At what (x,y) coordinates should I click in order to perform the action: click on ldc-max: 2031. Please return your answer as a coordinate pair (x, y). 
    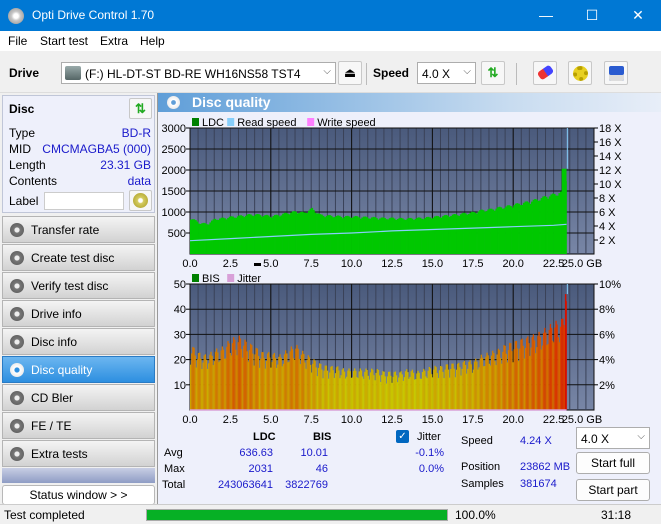
    Looking at the image, I should click on (260, 469).